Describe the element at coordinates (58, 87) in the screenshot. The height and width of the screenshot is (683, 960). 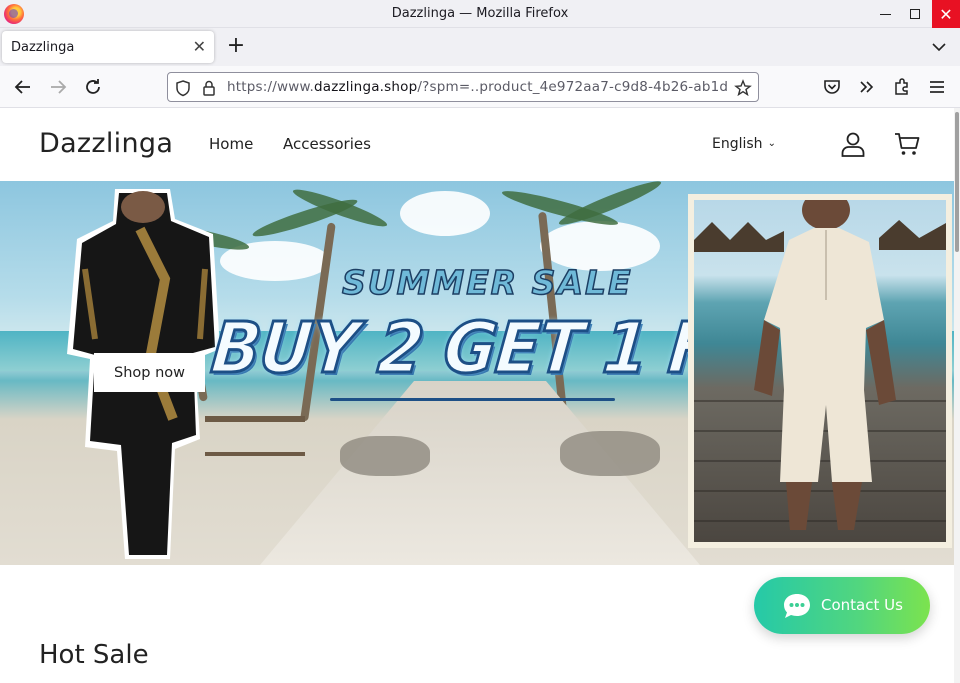
I see `forward-arrow-icon` at that location.